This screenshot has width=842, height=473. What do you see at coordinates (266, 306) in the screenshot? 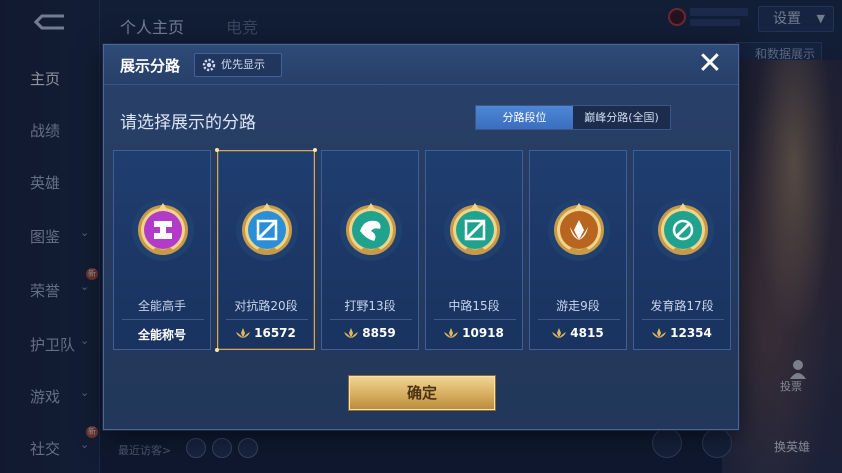
I see `lane-rank-label: 对抗路20段` at bounding box center [266, 306].